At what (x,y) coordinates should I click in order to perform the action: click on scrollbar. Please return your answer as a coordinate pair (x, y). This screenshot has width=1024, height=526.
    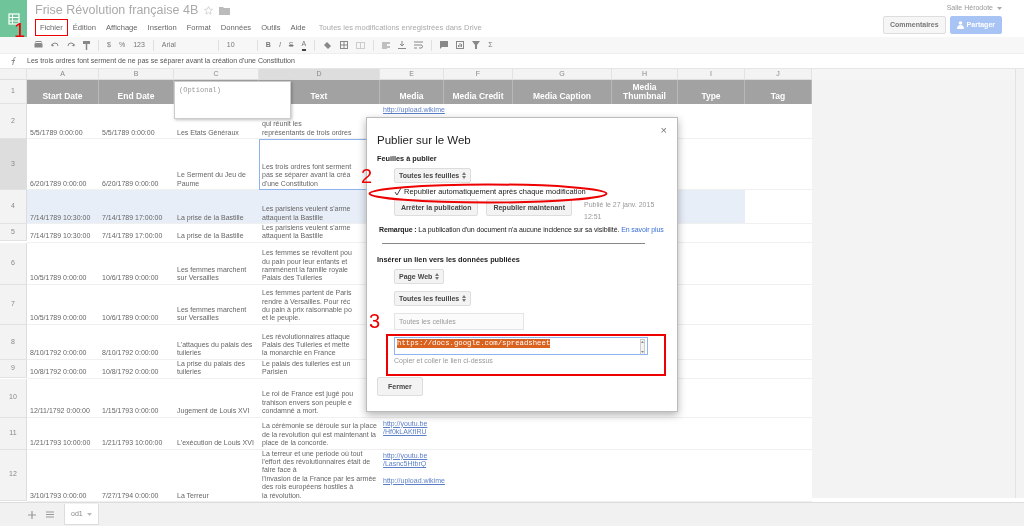
    Looking at the image, I should click on (1019, 283).